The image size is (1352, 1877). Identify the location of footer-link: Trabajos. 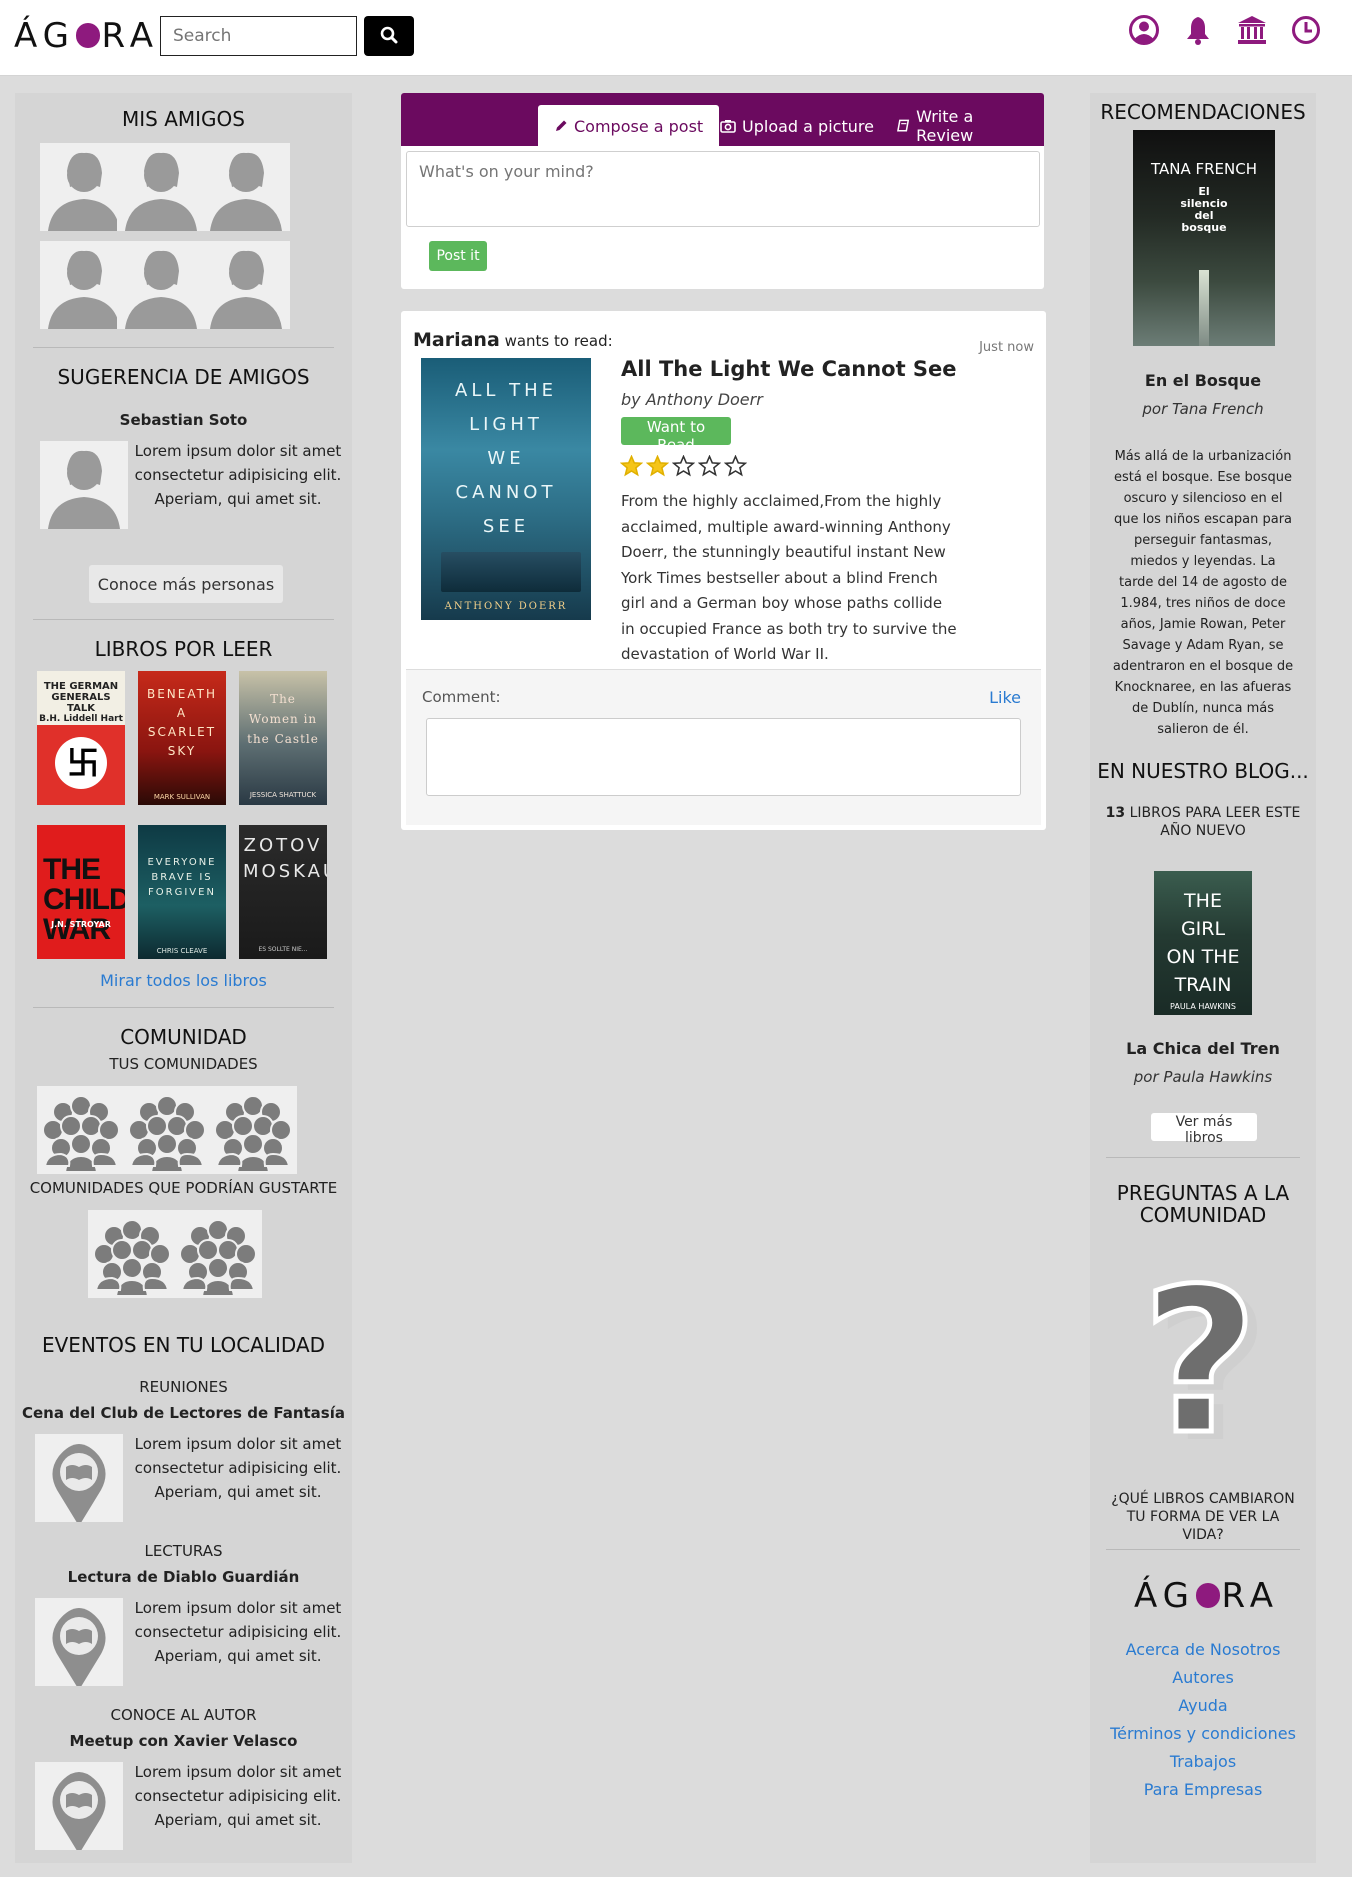
(1203, 1761).